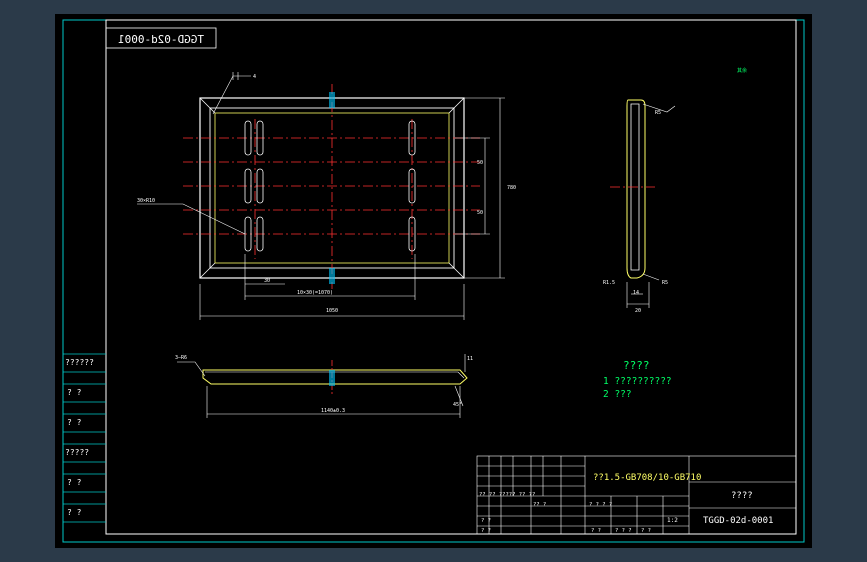 This screenshot has height=562, width=867. Describe the element at coordinates (600, 505) in the screenshot. I see `title-small-0: ? ? ? ?` at that location.